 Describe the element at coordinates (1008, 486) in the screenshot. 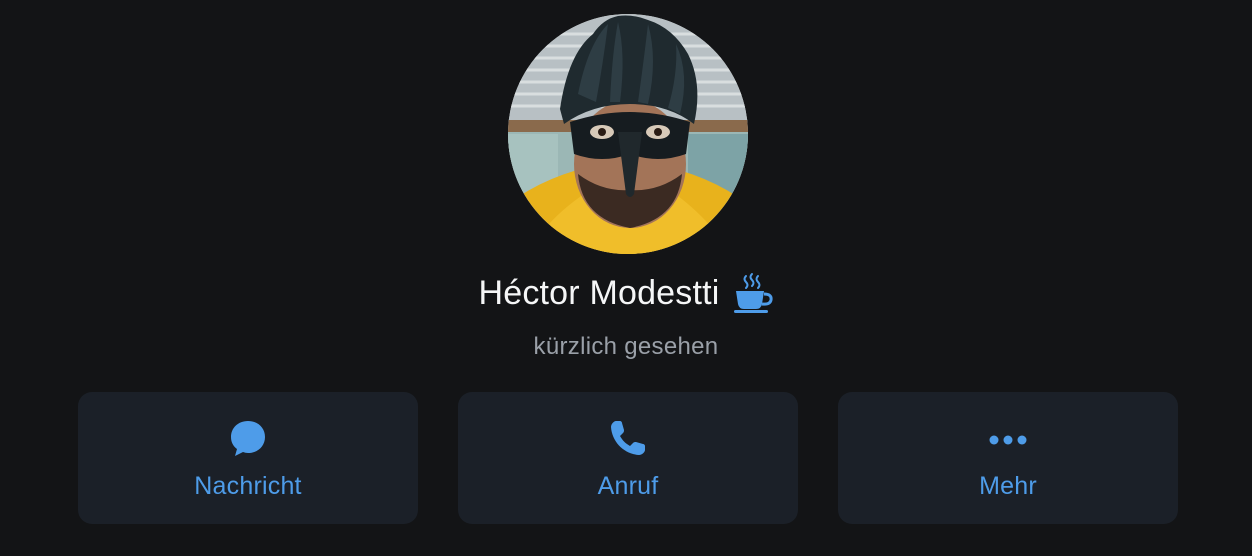

I see `more-button-label: Mehr` at that location.